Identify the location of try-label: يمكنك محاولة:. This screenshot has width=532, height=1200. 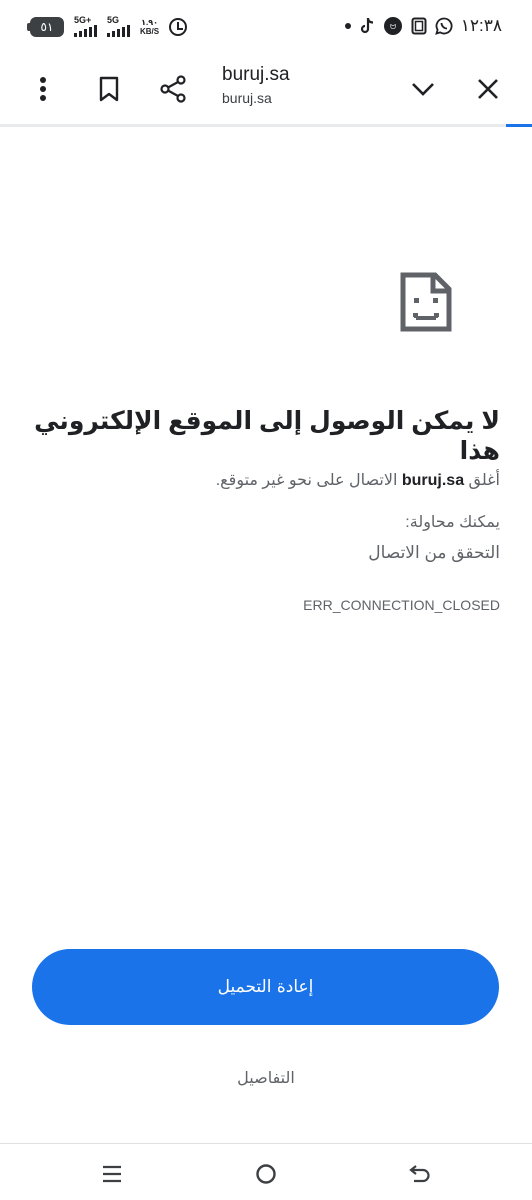
(452, 522).